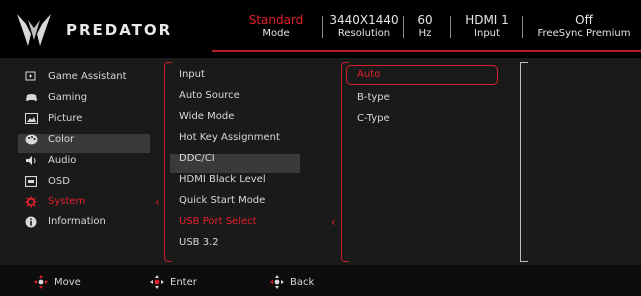  What do you see at coordinates (426, 51) in the screenshot?
I see `header-accent-line` at bounding box center [426, 51].